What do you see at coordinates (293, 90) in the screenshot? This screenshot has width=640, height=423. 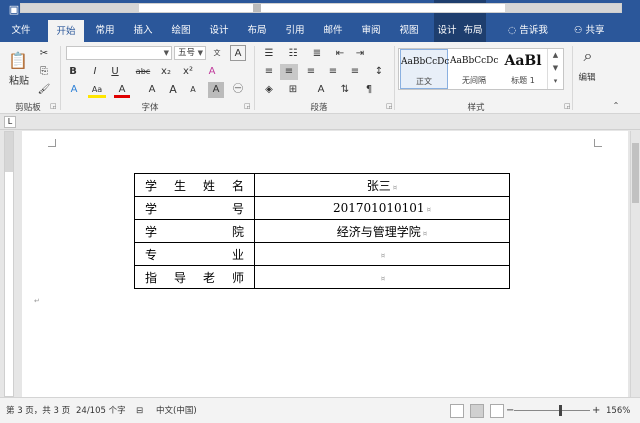 I see `borders-icon: ⊞` at bounding box center [293, 90].